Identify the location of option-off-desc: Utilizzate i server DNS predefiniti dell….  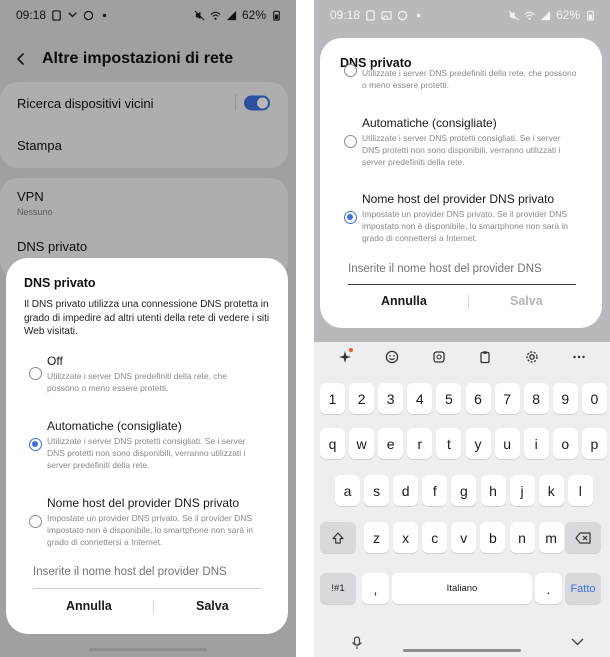
(469, 79).